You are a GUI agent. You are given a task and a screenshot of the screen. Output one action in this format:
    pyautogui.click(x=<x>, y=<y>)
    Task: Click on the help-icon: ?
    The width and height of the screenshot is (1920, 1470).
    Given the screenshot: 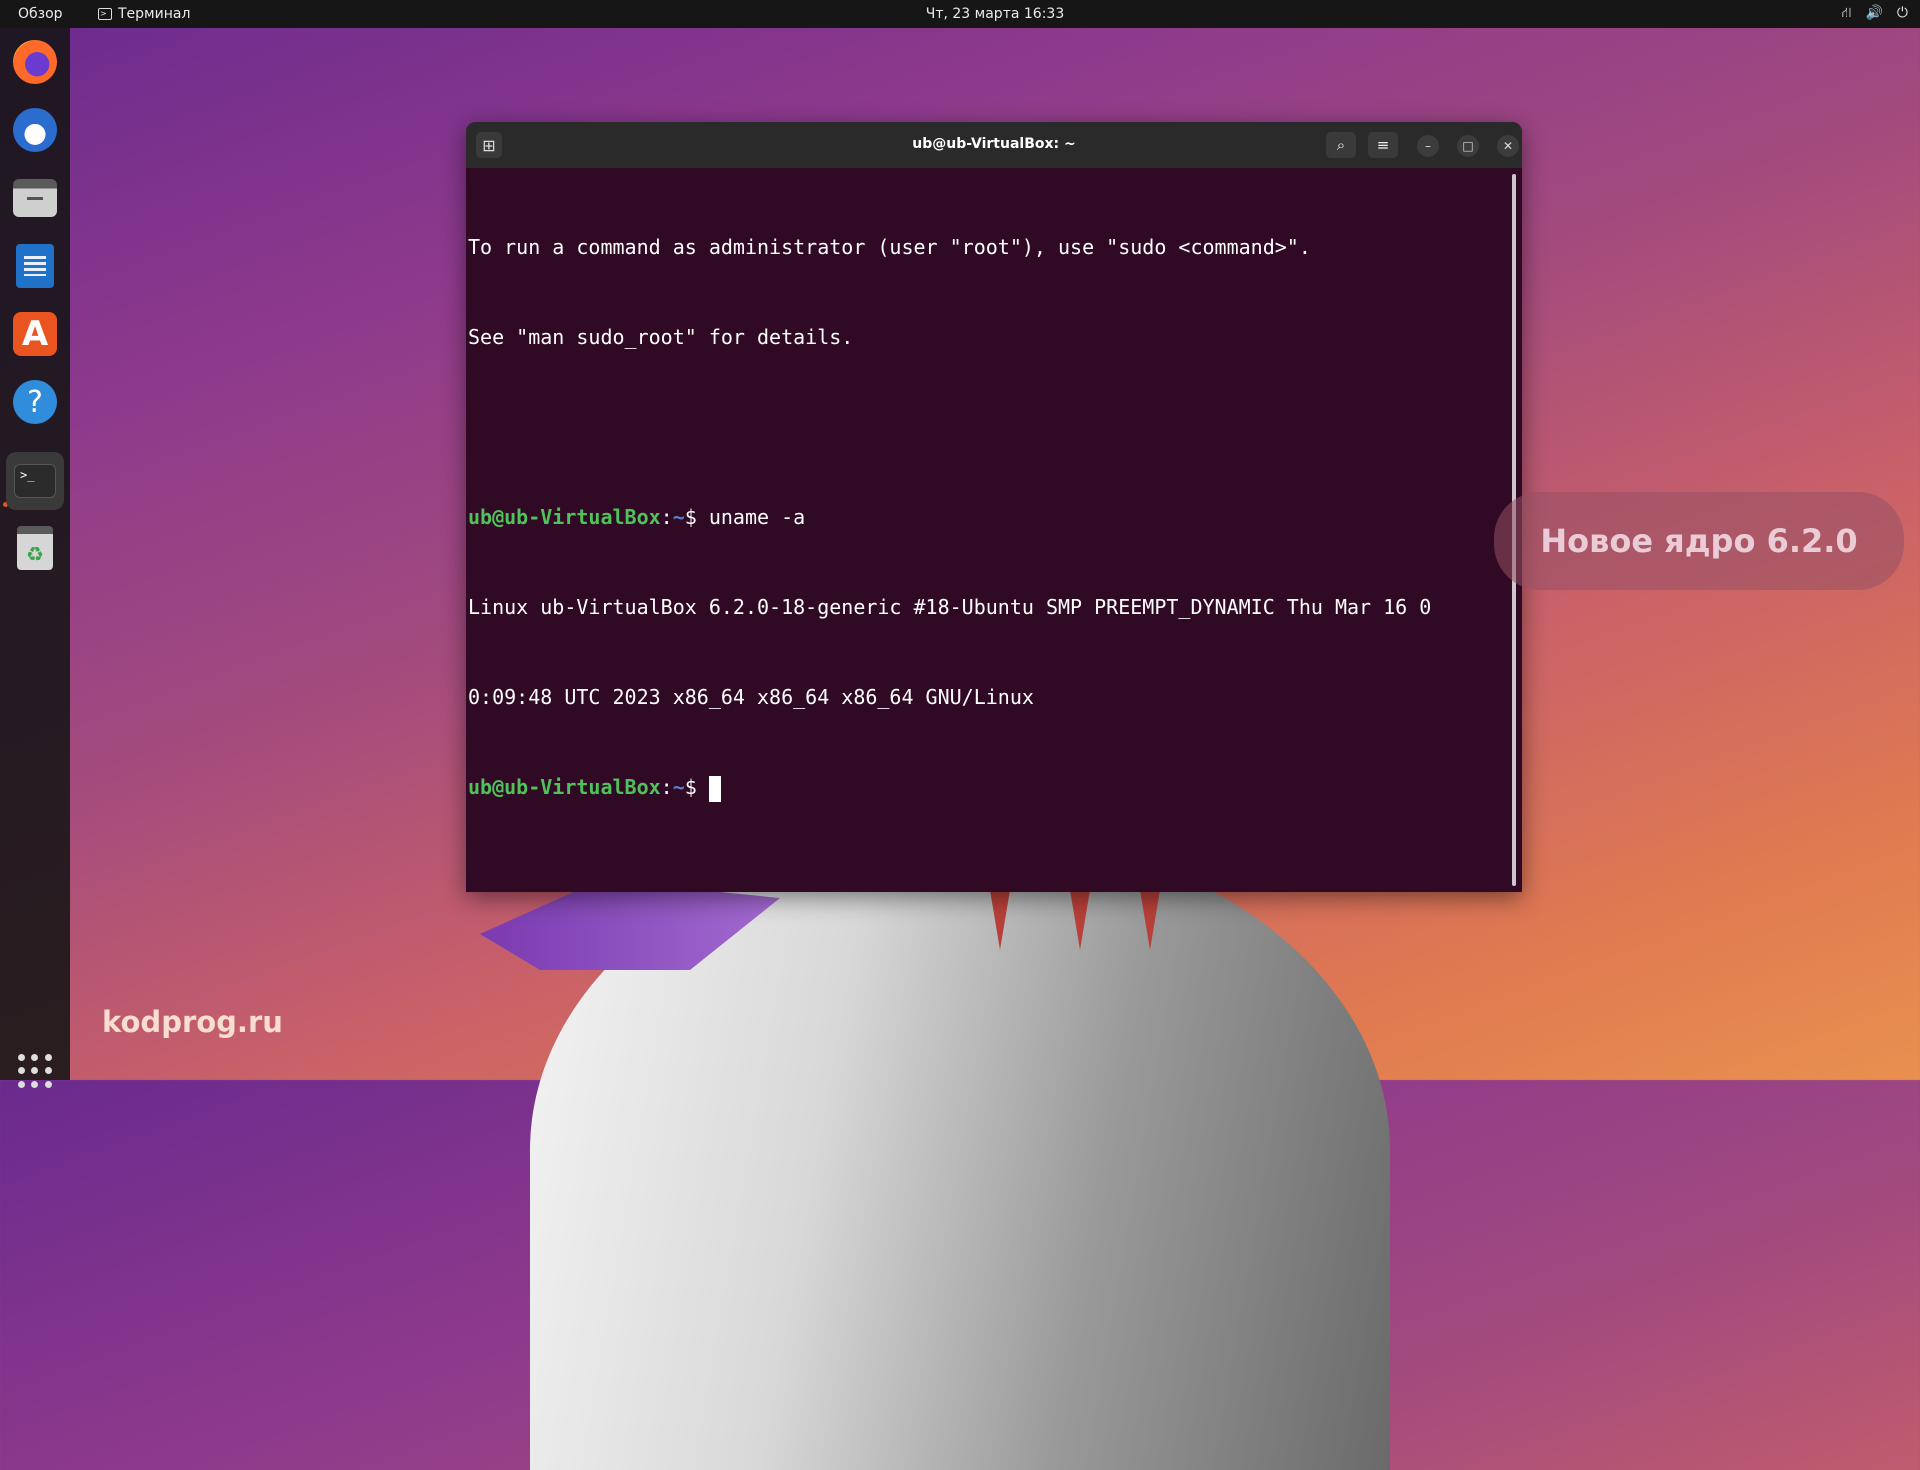 What is the action you would take?
    pyautogui.click(x=35, y=402)
    